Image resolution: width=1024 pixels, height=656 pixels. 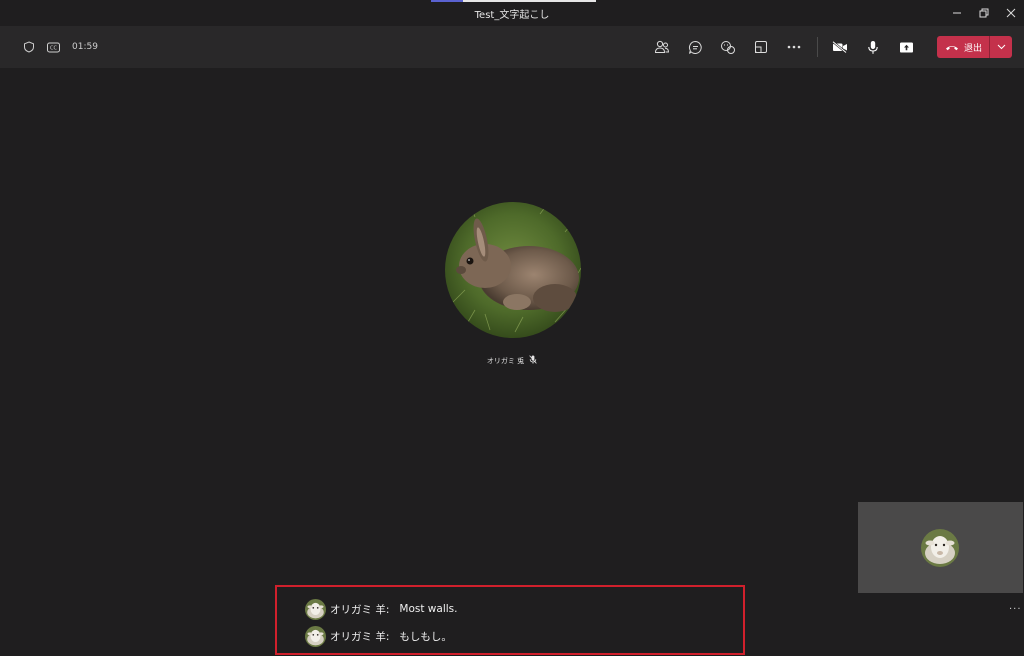 I want to click on title-bar: Test_文字起こし, so click(x=512, y=13).